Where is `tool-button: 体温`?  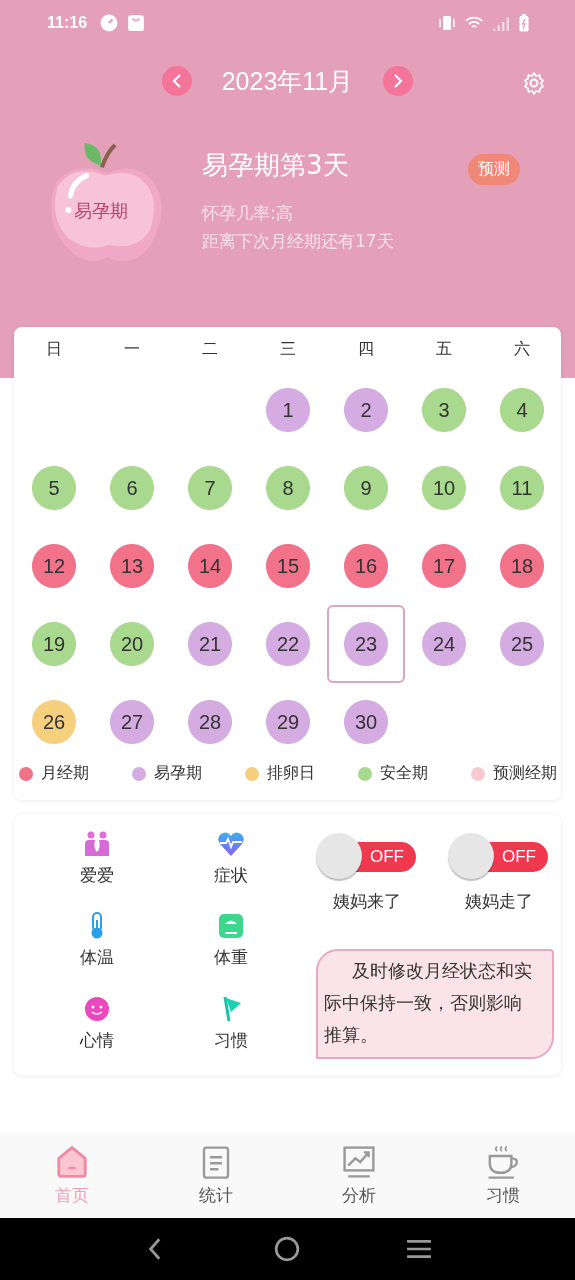
tool-button: 体温 is located at coordinates (97, 944).